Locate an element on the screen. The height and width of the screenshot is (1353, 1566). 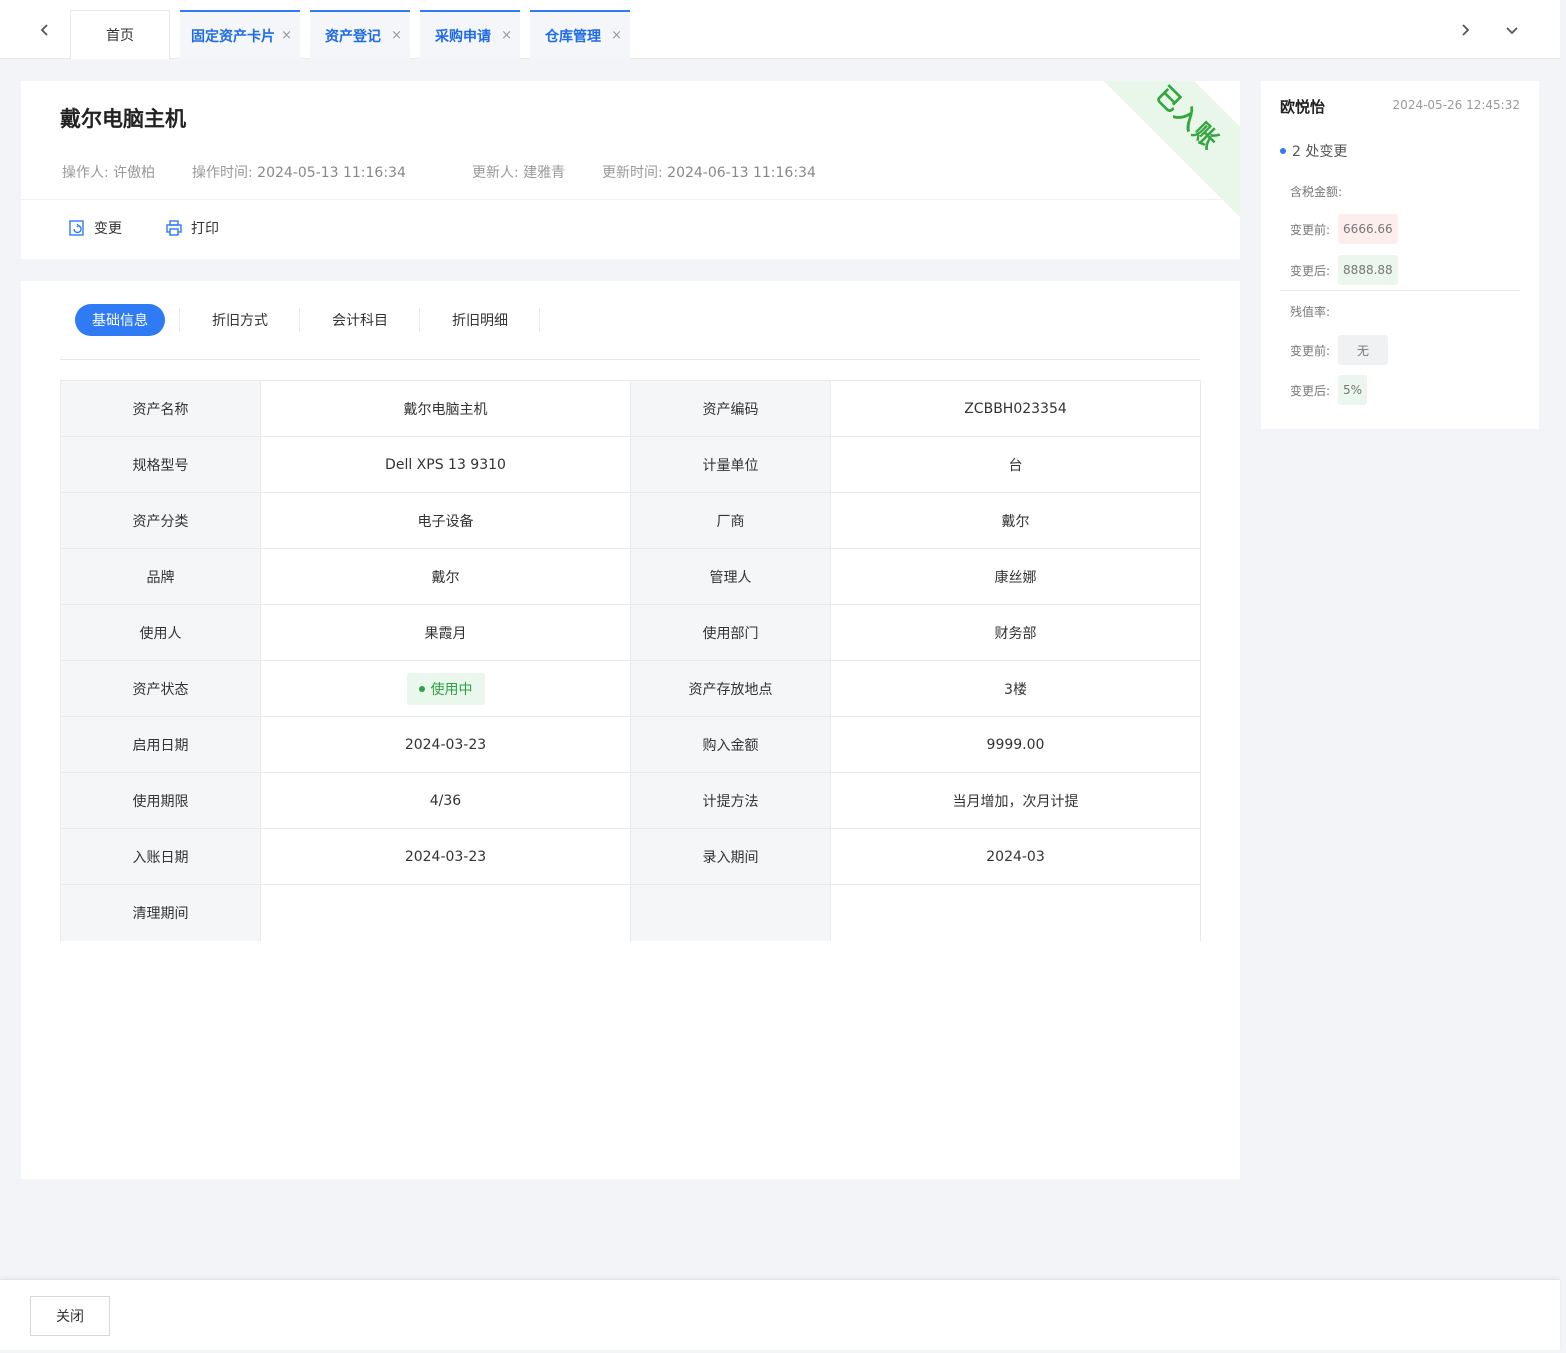
tab-warehouse-management: 仓库管理 × is located at coordinates (580, 34).